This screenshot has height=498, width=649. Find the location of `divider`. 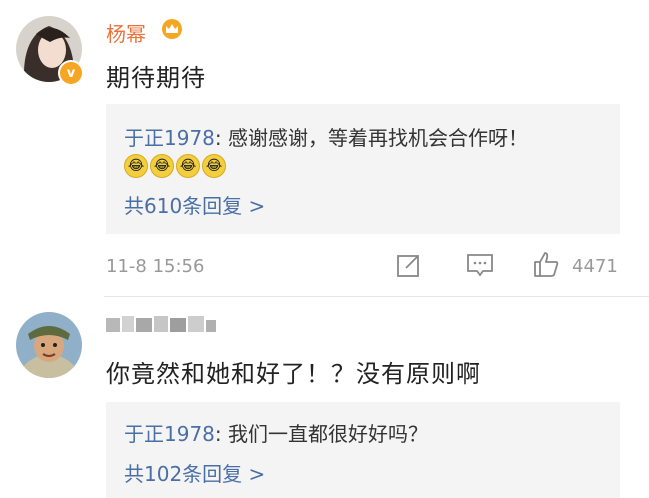

divider is located at coordinates (376, 296).